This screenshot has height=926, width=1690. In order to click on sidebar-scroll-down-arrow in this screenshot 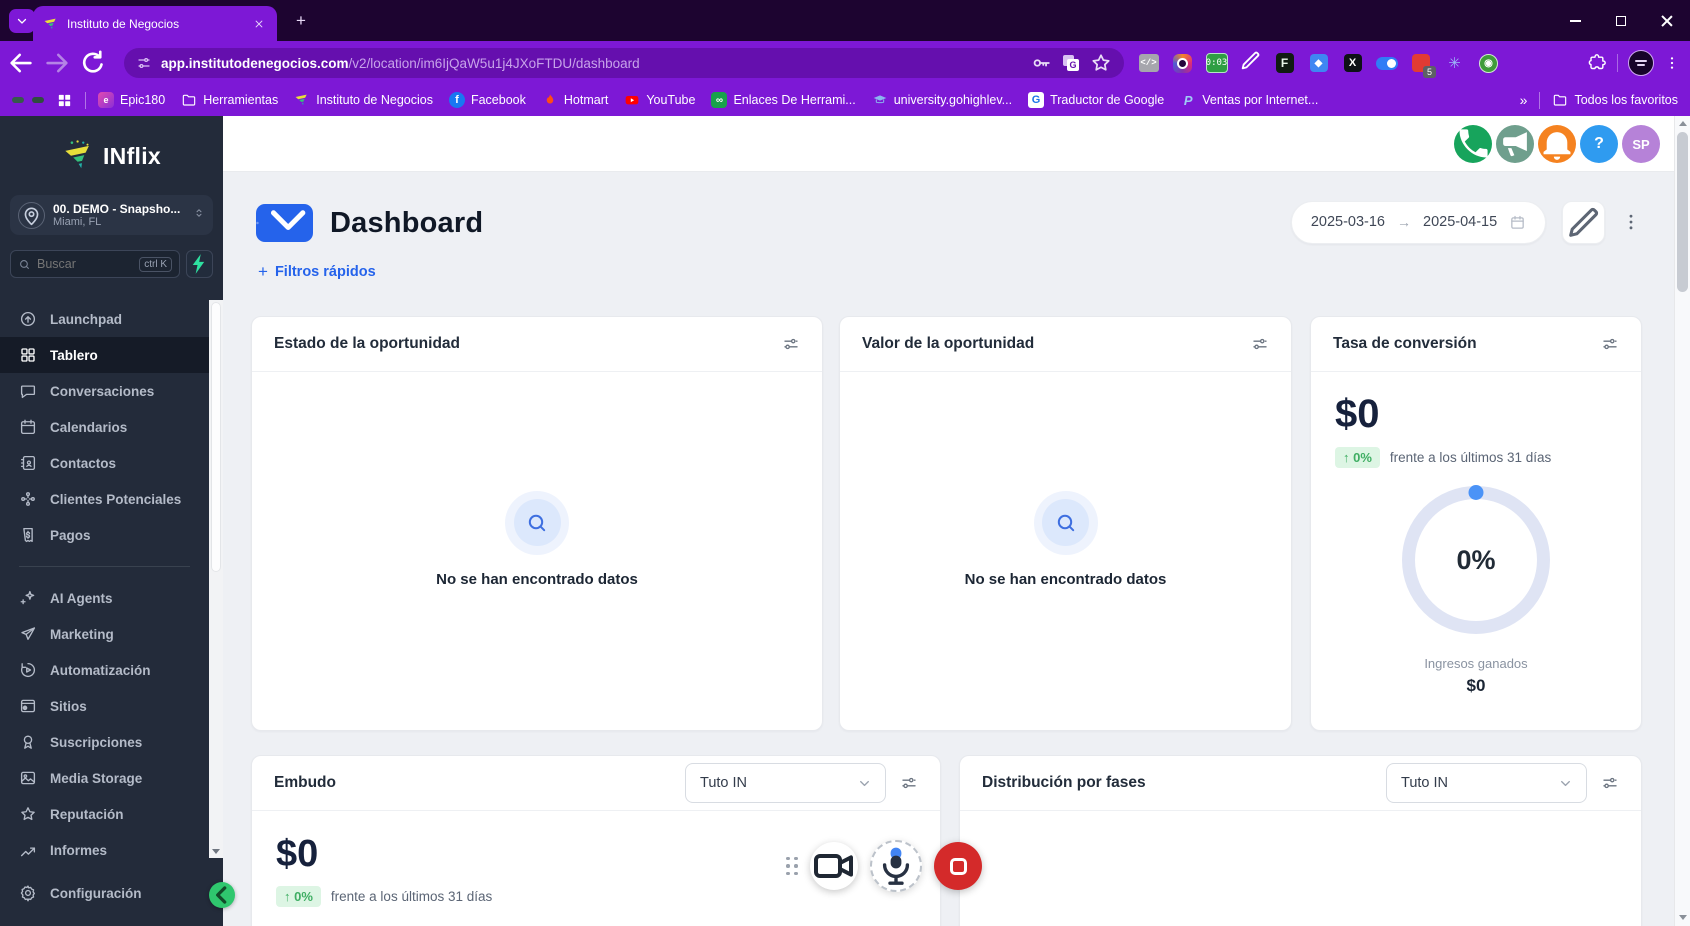, I will do `click(216, 851)`.